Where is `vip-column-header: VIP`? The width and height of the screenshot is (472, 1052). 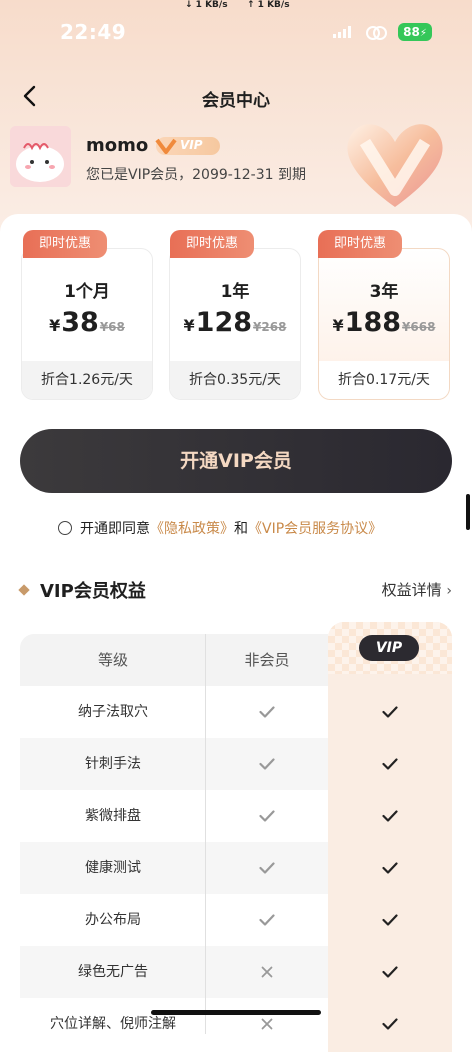 vip-column-header: VIP is located at coordinates (390, 648).